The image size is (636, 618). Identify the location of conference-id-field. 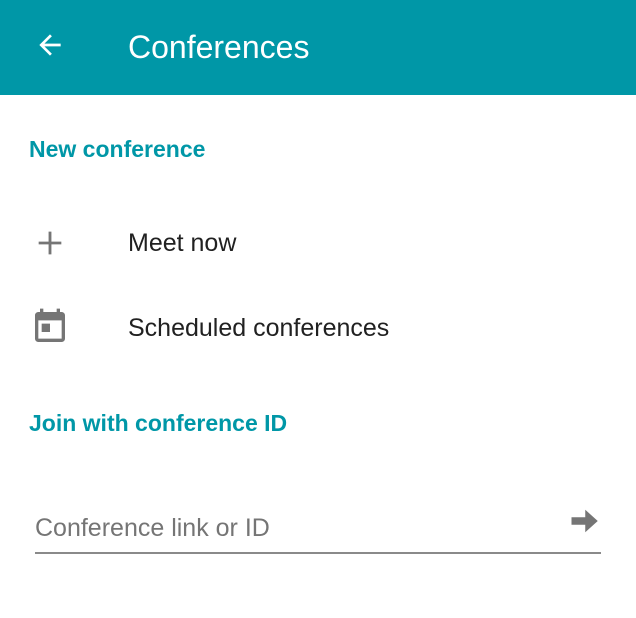
(318, 527).